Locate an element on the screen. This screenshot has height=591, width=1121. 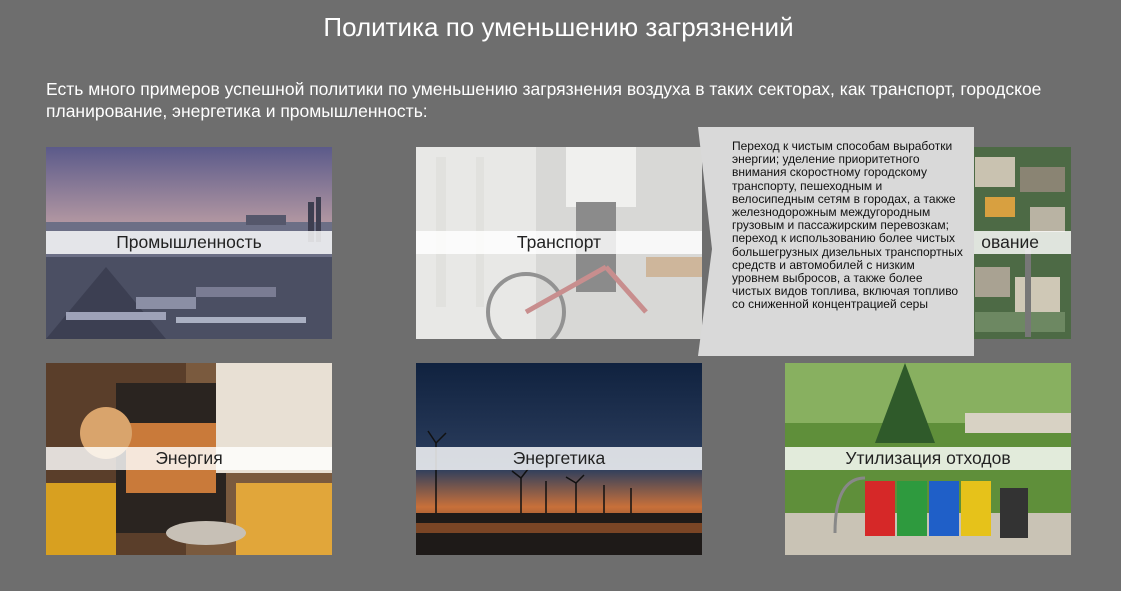
card-label: Промышленность is located at coordinates (189, 242).